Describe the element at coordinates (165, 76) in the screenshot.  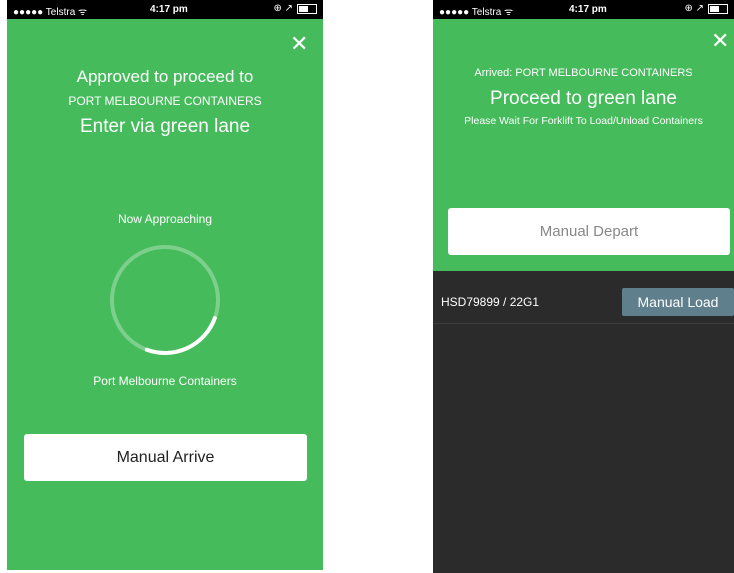
I see `approved-heading: Approved to proceed to` at that location.